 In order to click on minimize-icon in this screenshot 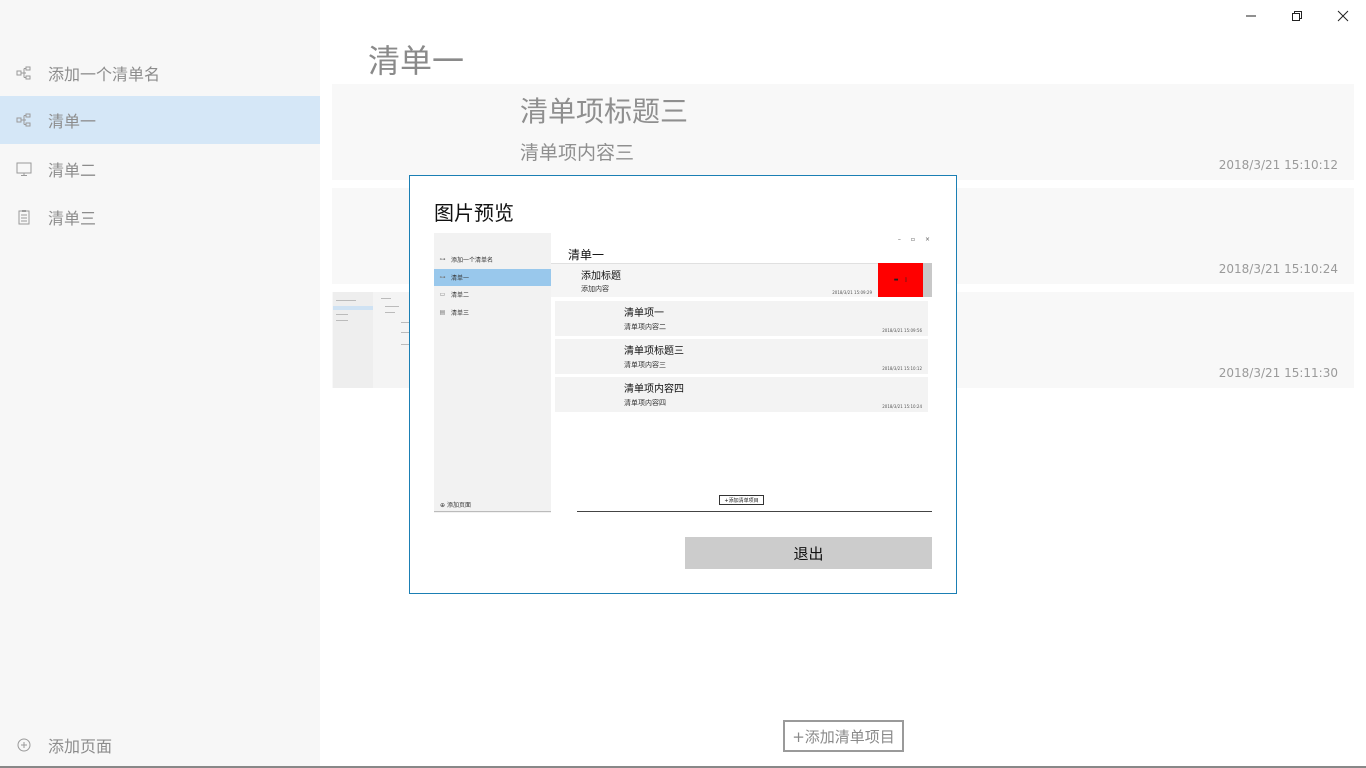, I will do `click(1251, 16)`.